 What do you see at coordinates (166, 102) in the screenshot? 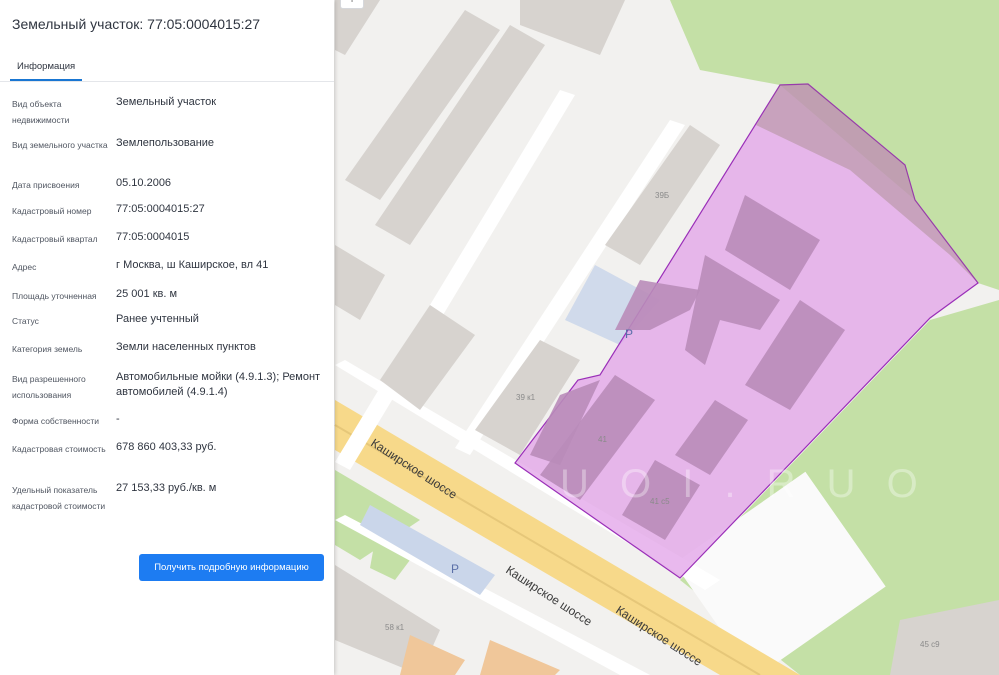
I see `info-value: Земельный участок` at bounding box center [166, 102].